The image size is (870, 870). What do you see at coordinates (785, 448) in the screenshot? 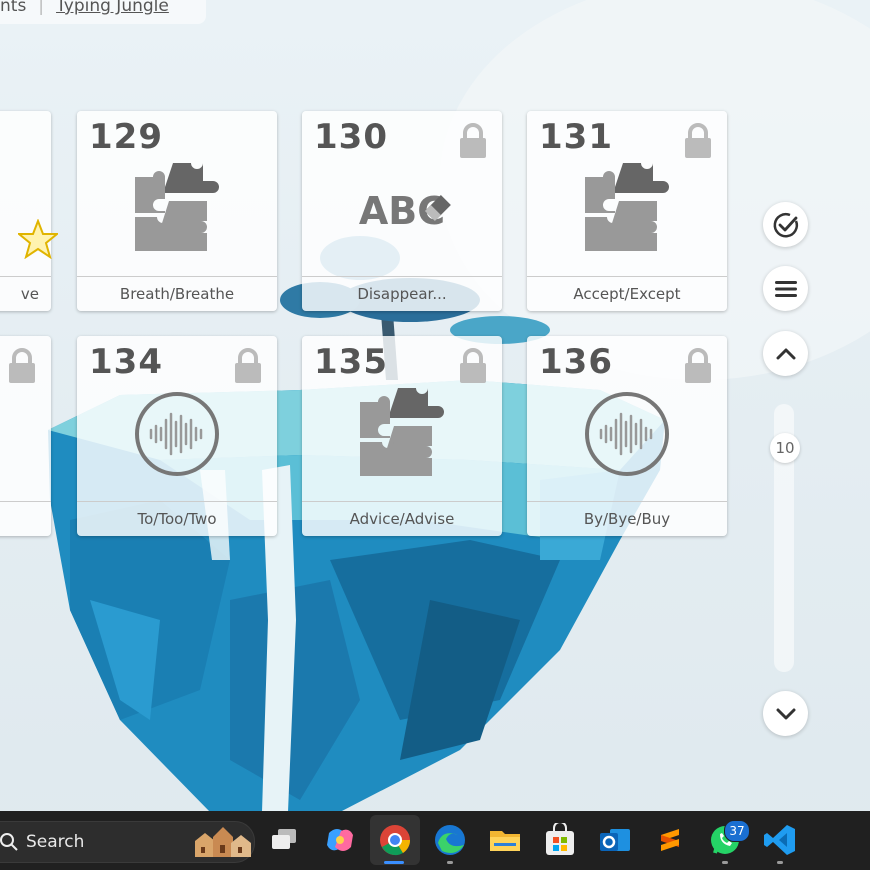
I see `scroll-slider-knob: 10` at bounding box center [785, 448].